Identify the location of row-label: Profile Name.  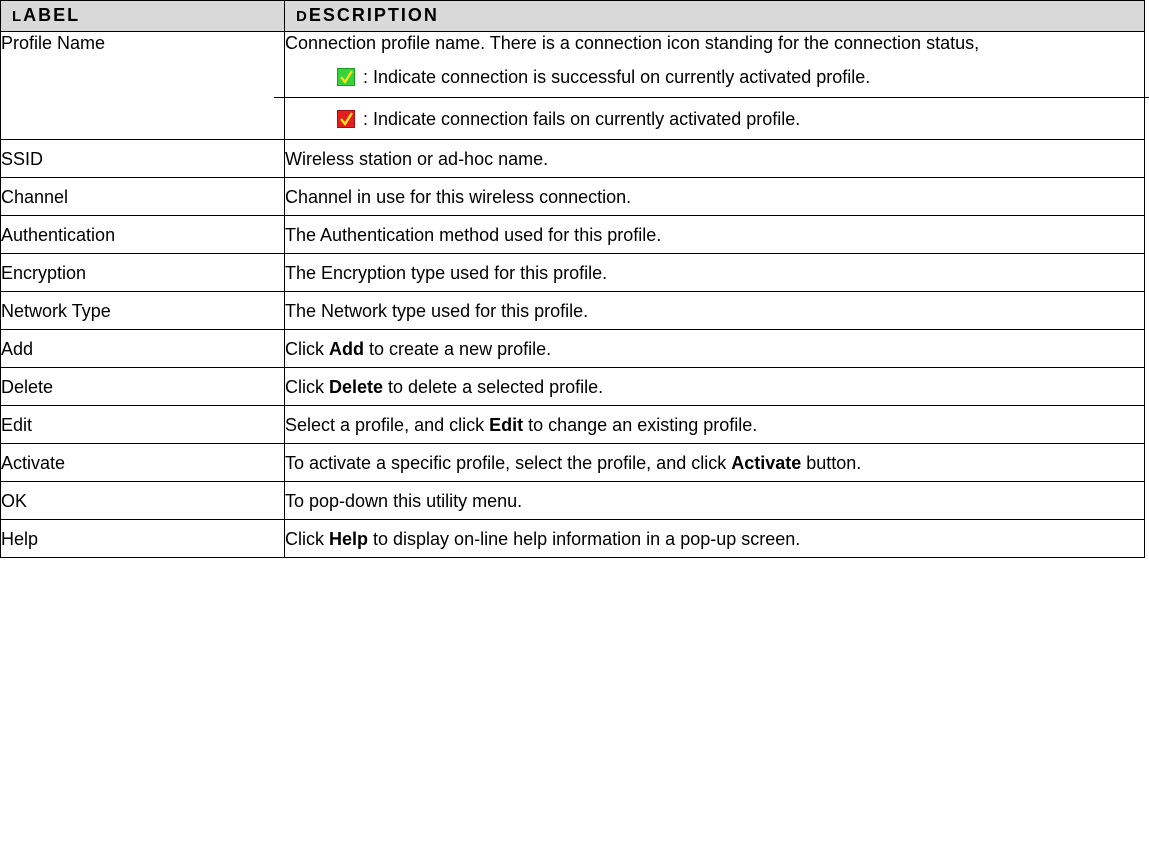
(142, 85).